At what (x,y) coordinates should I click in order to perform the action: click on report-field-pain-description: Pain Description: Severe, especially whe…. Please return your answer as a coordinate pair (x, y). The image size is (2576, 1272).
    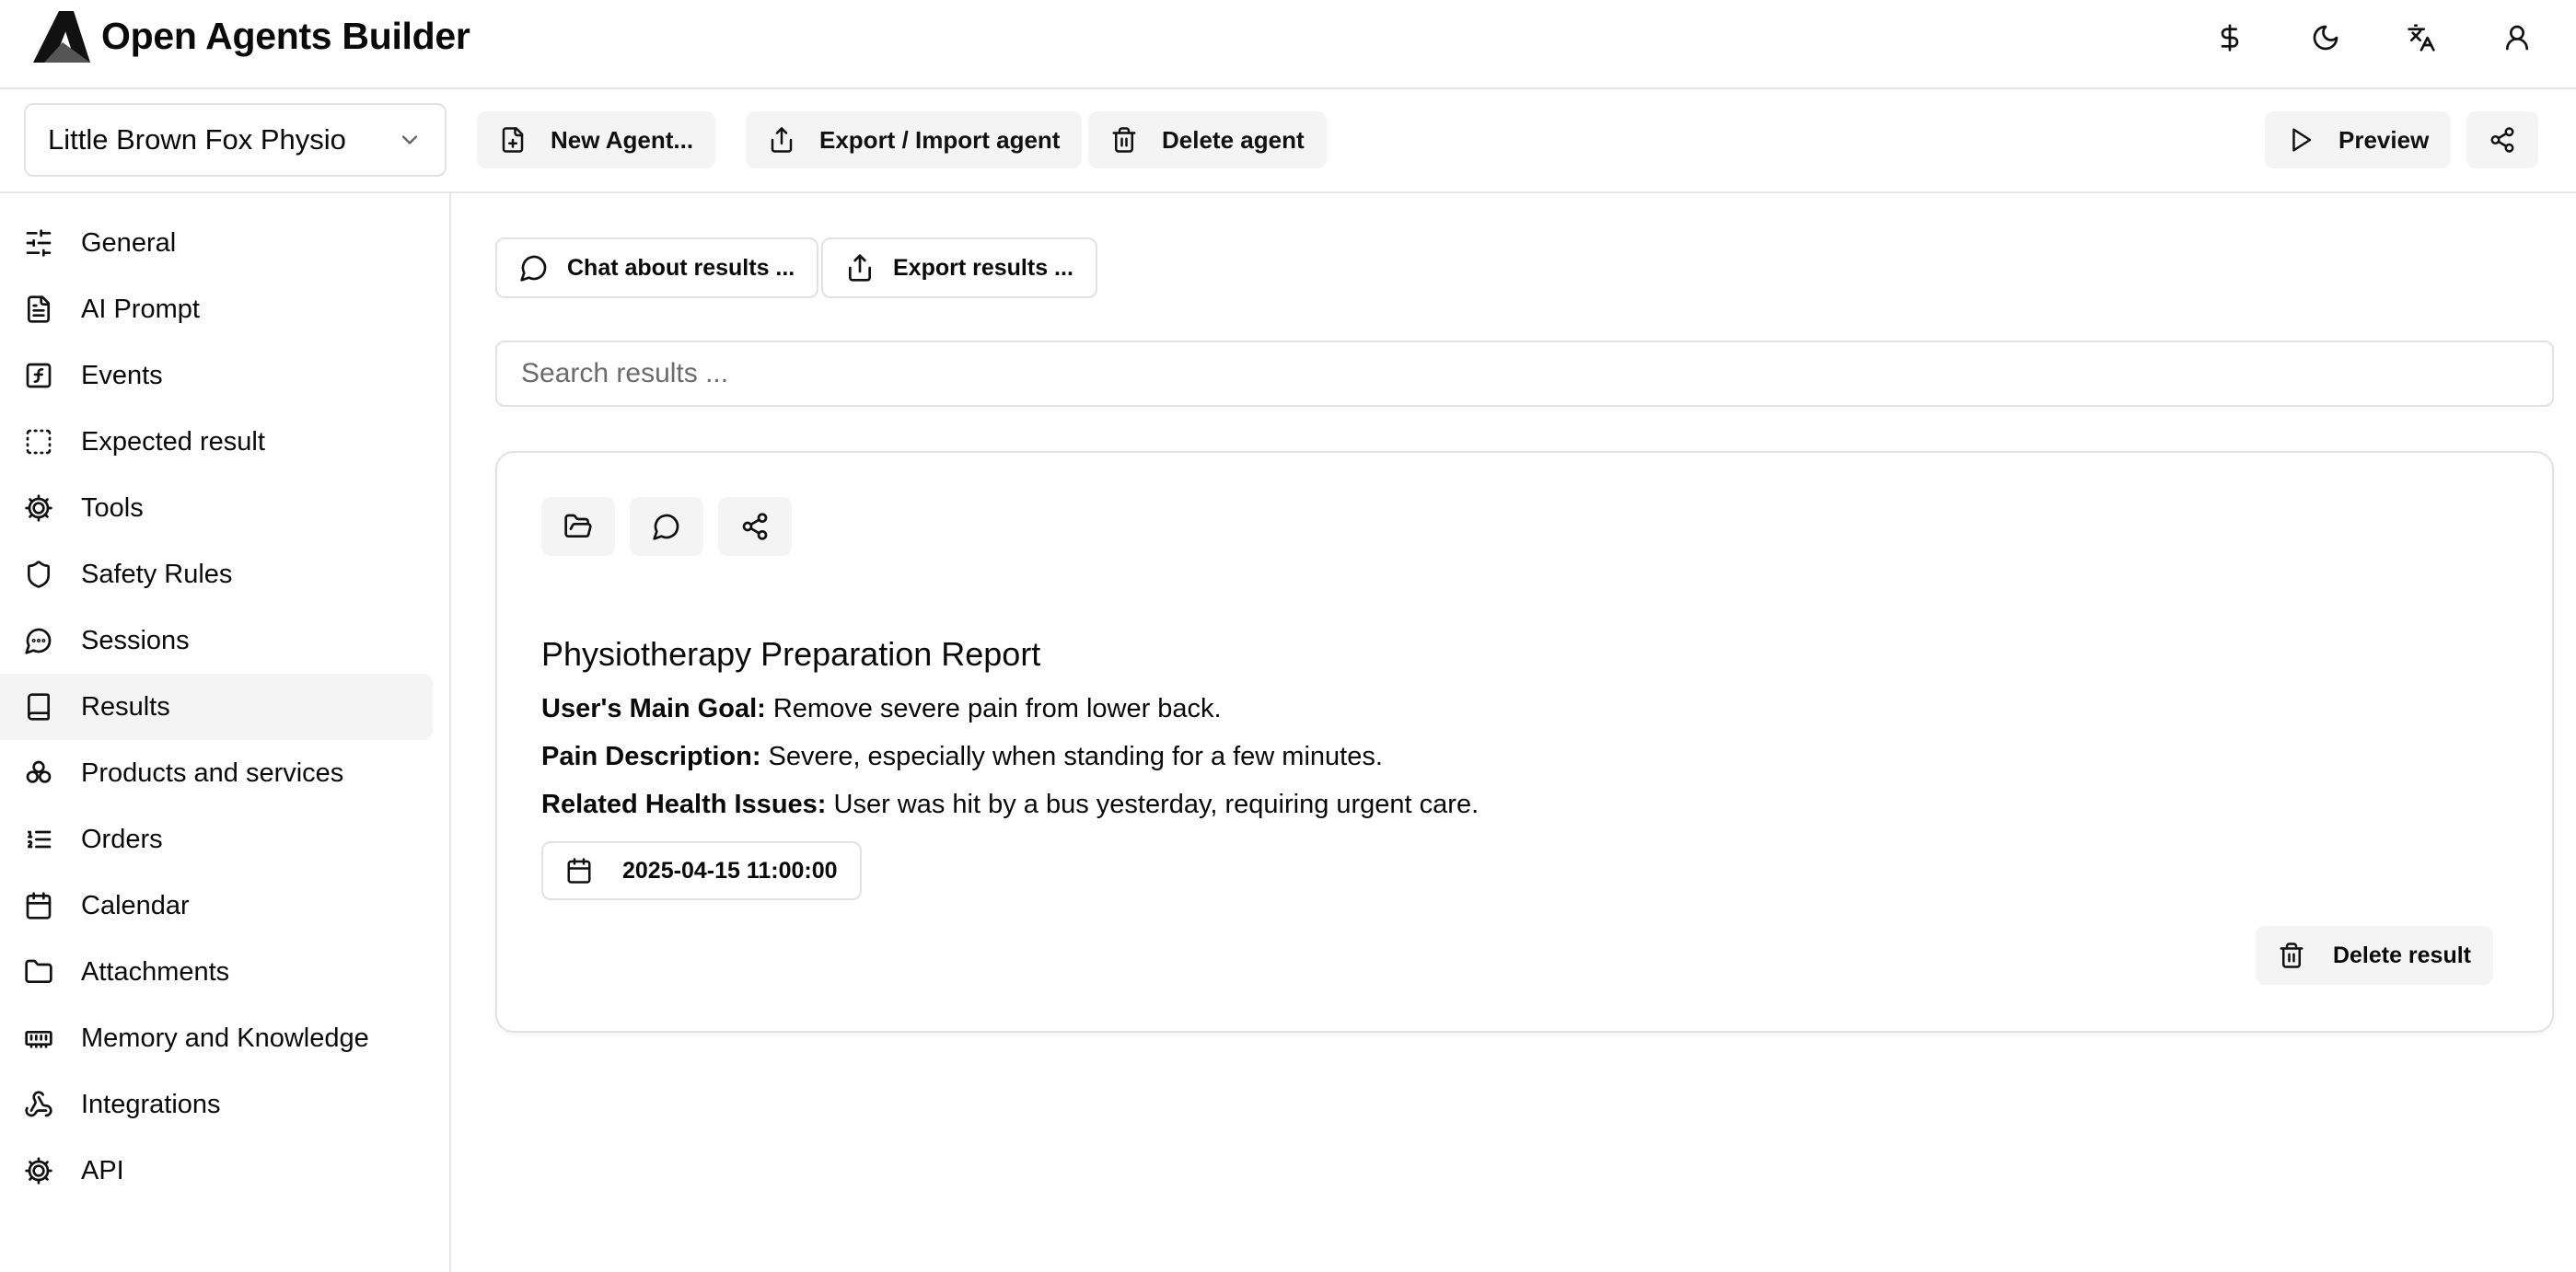
    Looking at the image, I should click on (962, 757).